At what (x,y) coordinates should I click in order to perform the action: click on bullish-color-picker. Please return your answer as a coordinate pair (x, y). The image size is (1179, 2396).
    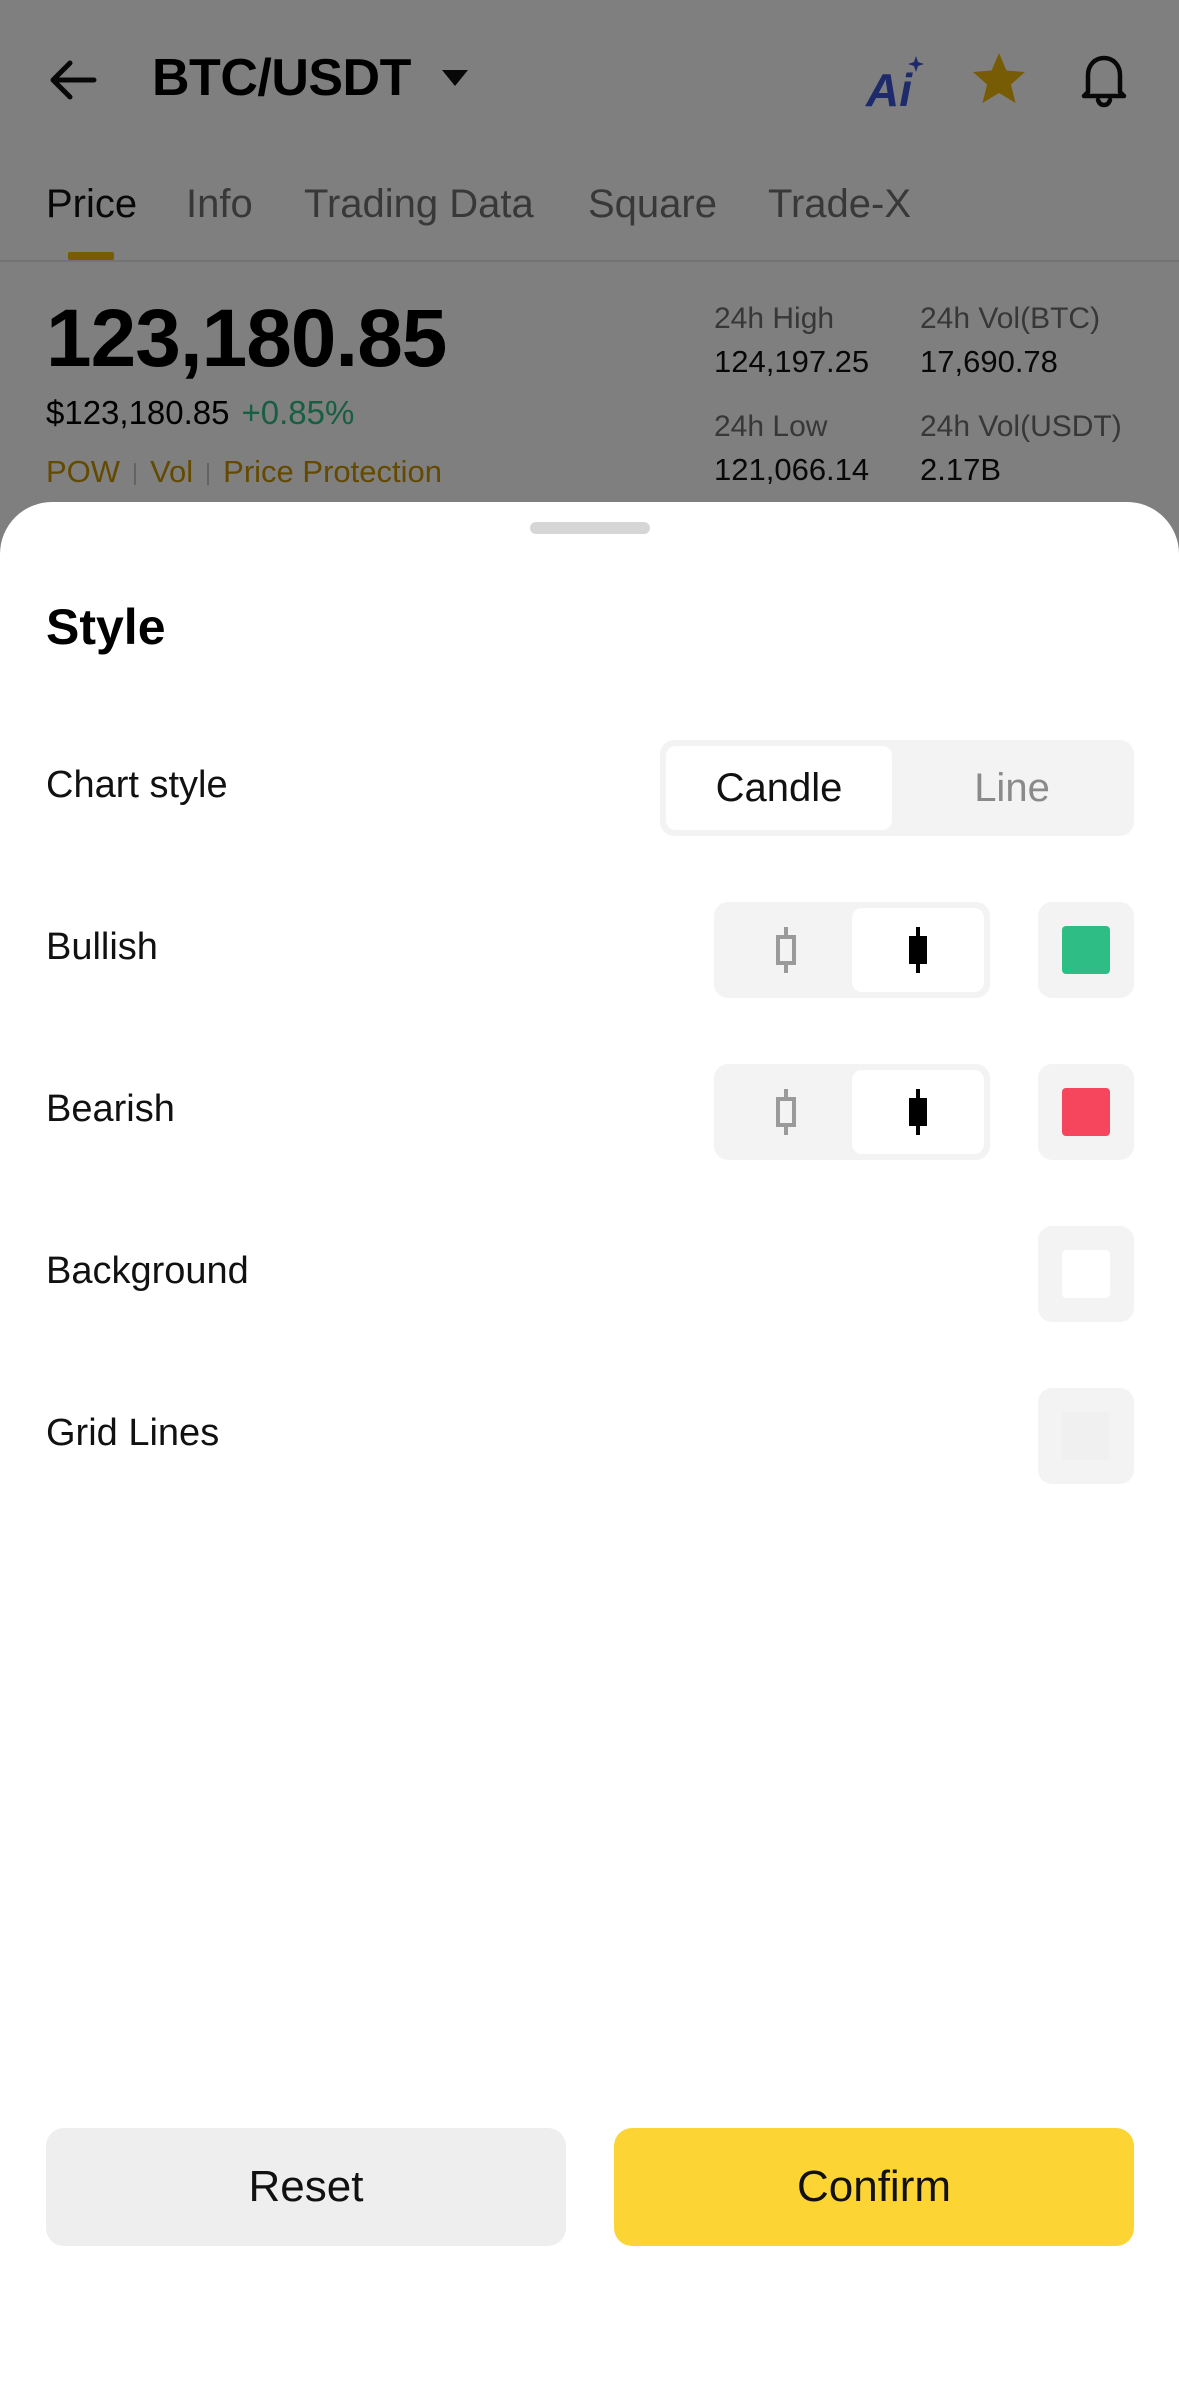
    Looking at the image, I should click on (1086, 950).